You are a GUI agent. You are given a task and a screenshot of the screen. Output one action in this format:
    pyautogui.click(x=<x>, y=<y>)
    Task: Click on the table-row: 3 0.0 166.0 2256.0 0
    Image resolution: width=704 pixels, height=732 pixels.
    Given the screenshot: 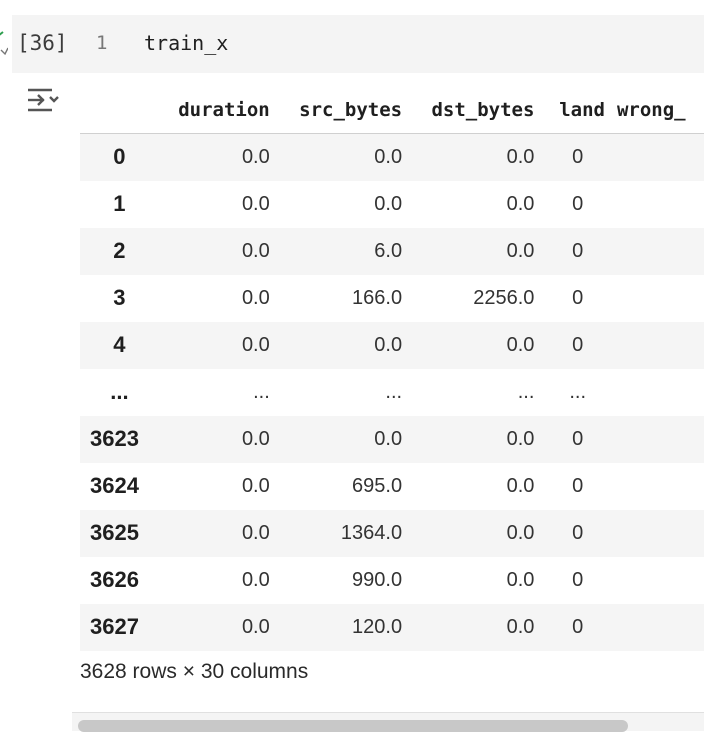 What is the action you would take?
    pyautogui.click(x=392, y=298)
    